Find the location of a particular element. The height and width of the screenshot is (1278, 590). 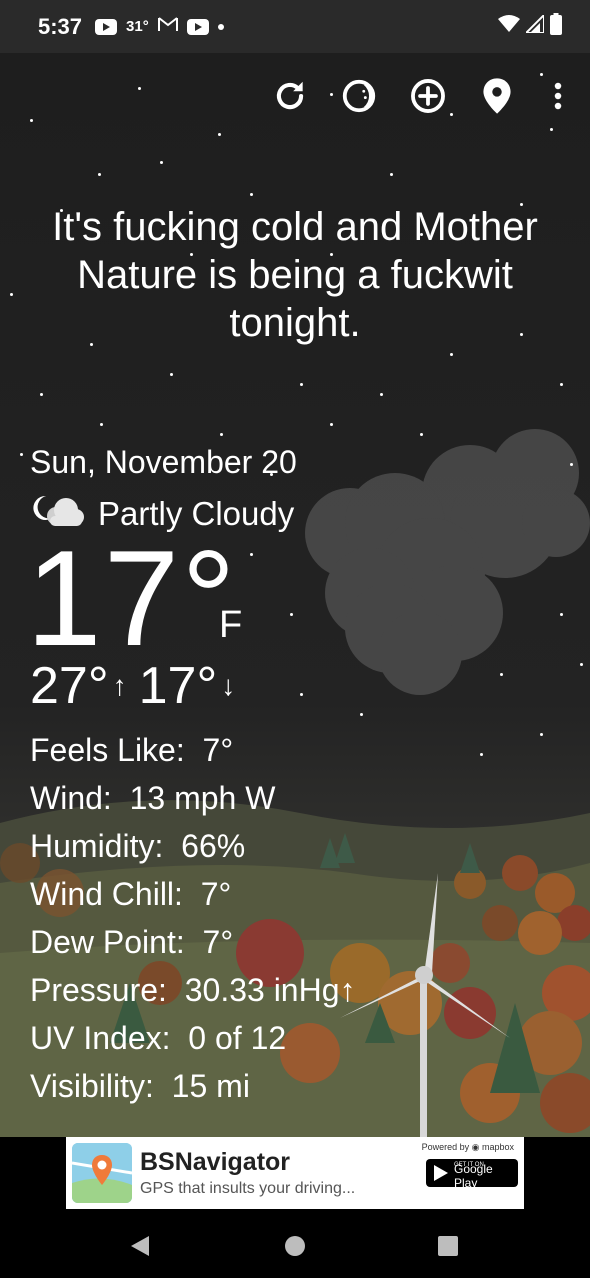

location-button is located at coordinates (497, 96).